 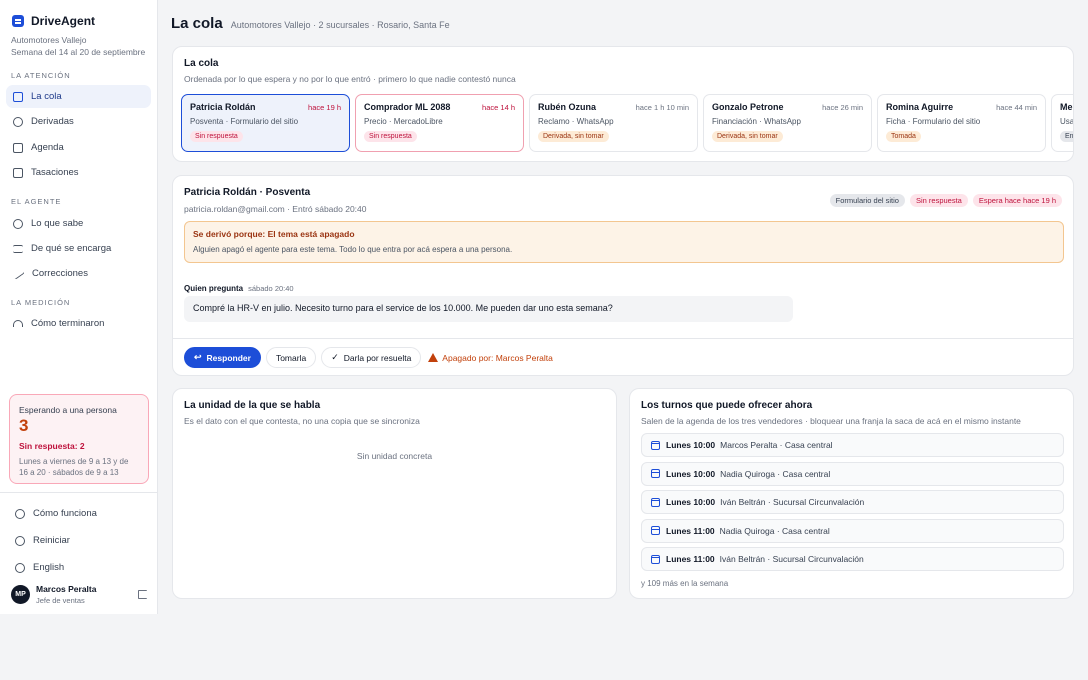 What do you see at coordinates (497, 357) in the screenshot?
I see `agent-off-label: Apagado por: Marcos Peralta` at bounding box center [497, 357].